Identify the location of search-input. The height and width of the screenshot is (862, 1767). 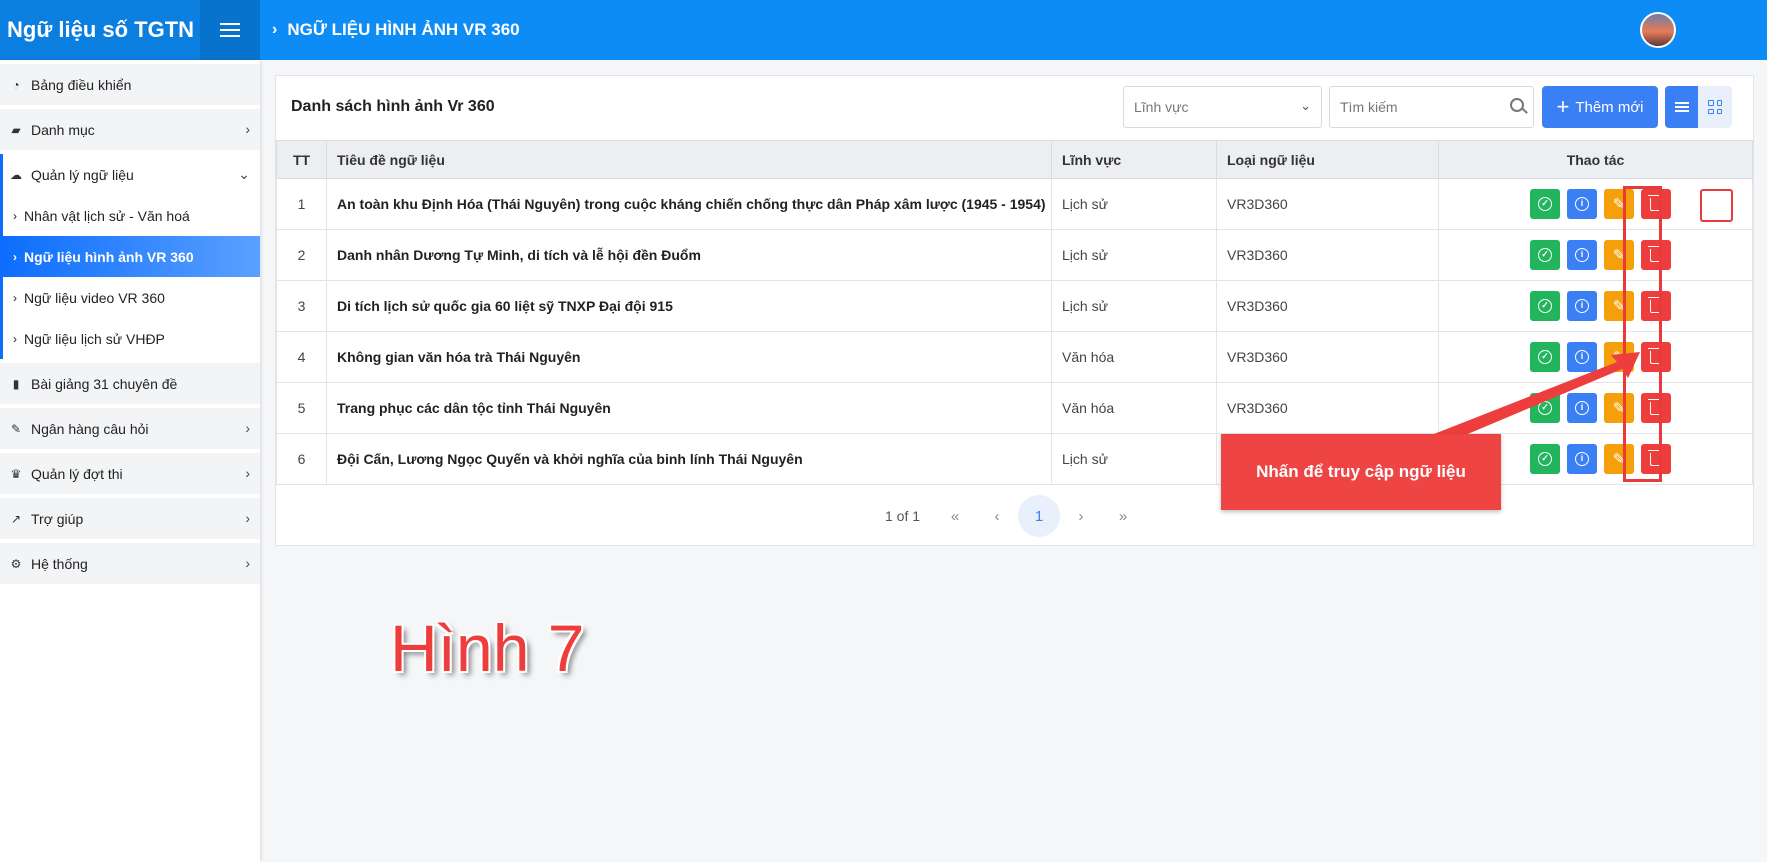
(1431, 107).